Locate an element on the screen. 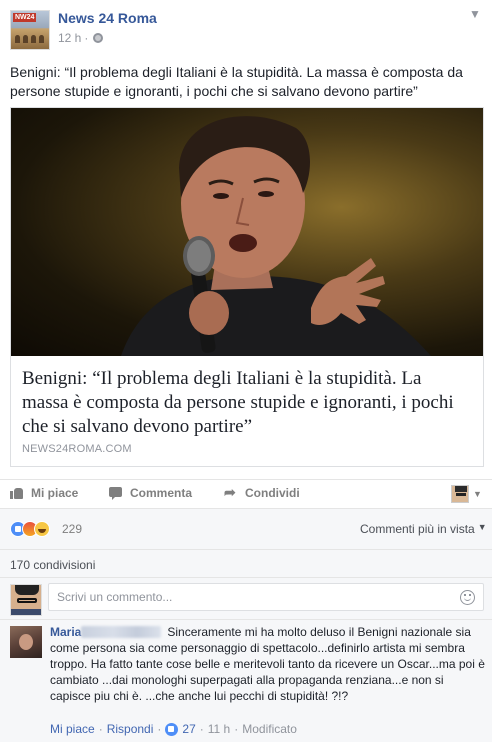 Image resolution: width=492 pixels, height=742 pixels. post-options-button: ▼ is located at coordinates (475, 14).